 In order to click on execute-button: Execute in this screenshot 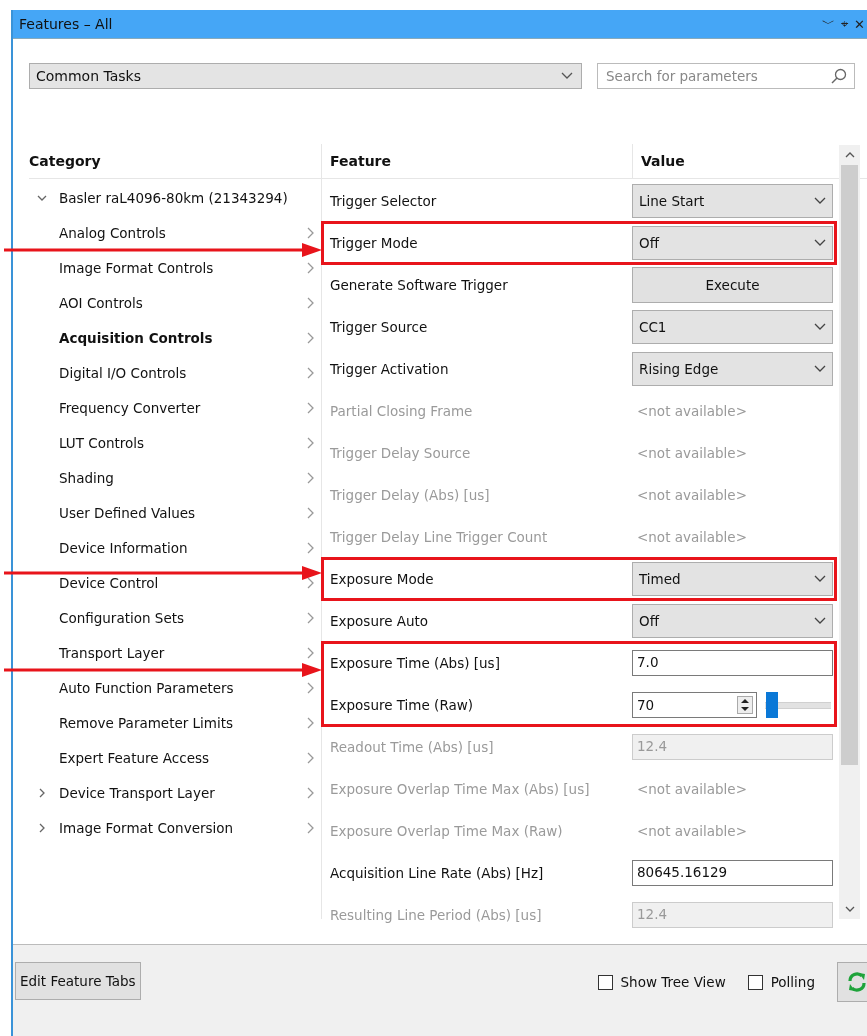, I will do `click(732, 285)`.